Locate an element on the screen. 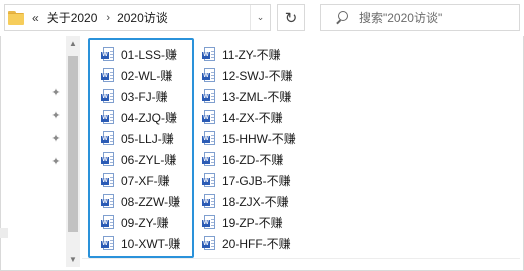 The image size is (524, 271). address-toolbar: « 关于2020 › 2020访谈 ⌄ ↻ 搜索"2020访谈" is located at coordinates (262, 18).